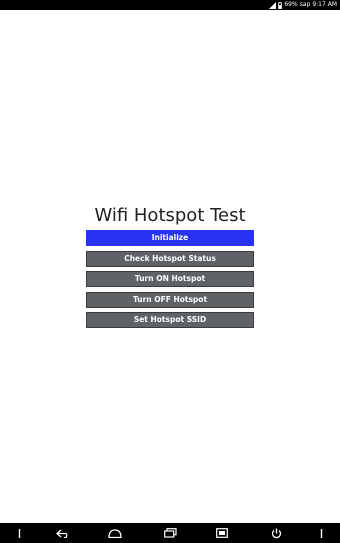 The image size is (340, 543). What do you see at coordinates (280, 5) in the screenshot?
I see `battery-icon` at bounding box center [280, 5].